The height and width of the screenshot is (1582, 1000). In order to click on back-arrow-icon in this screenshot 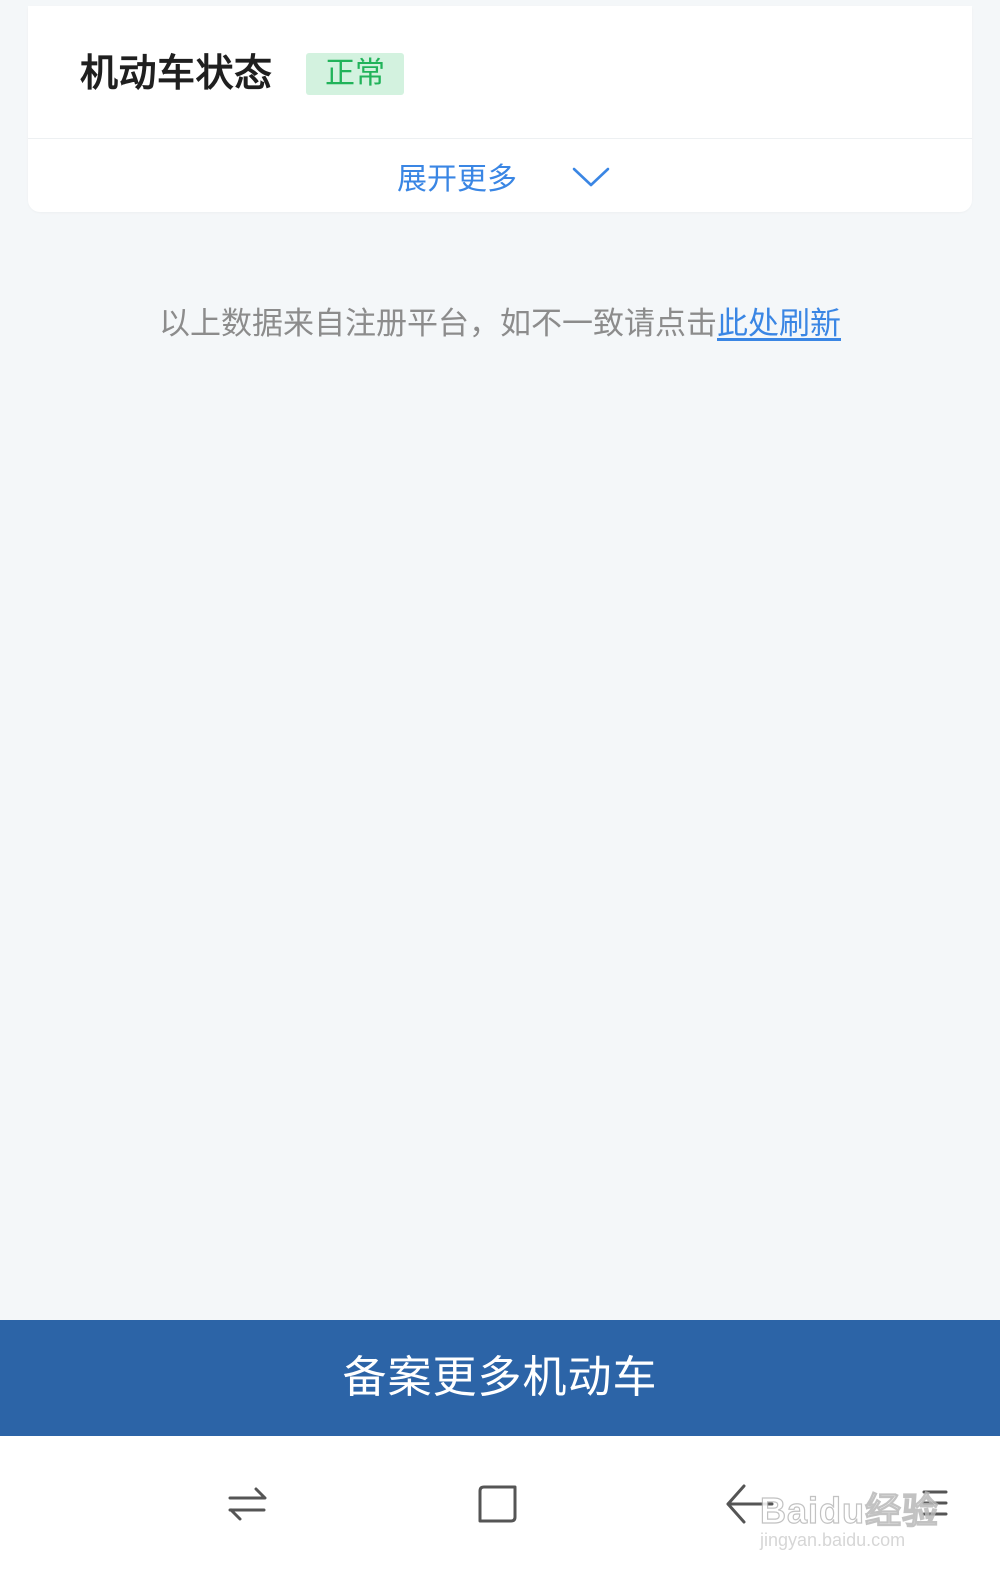, I will do `click(750, 1504)`.